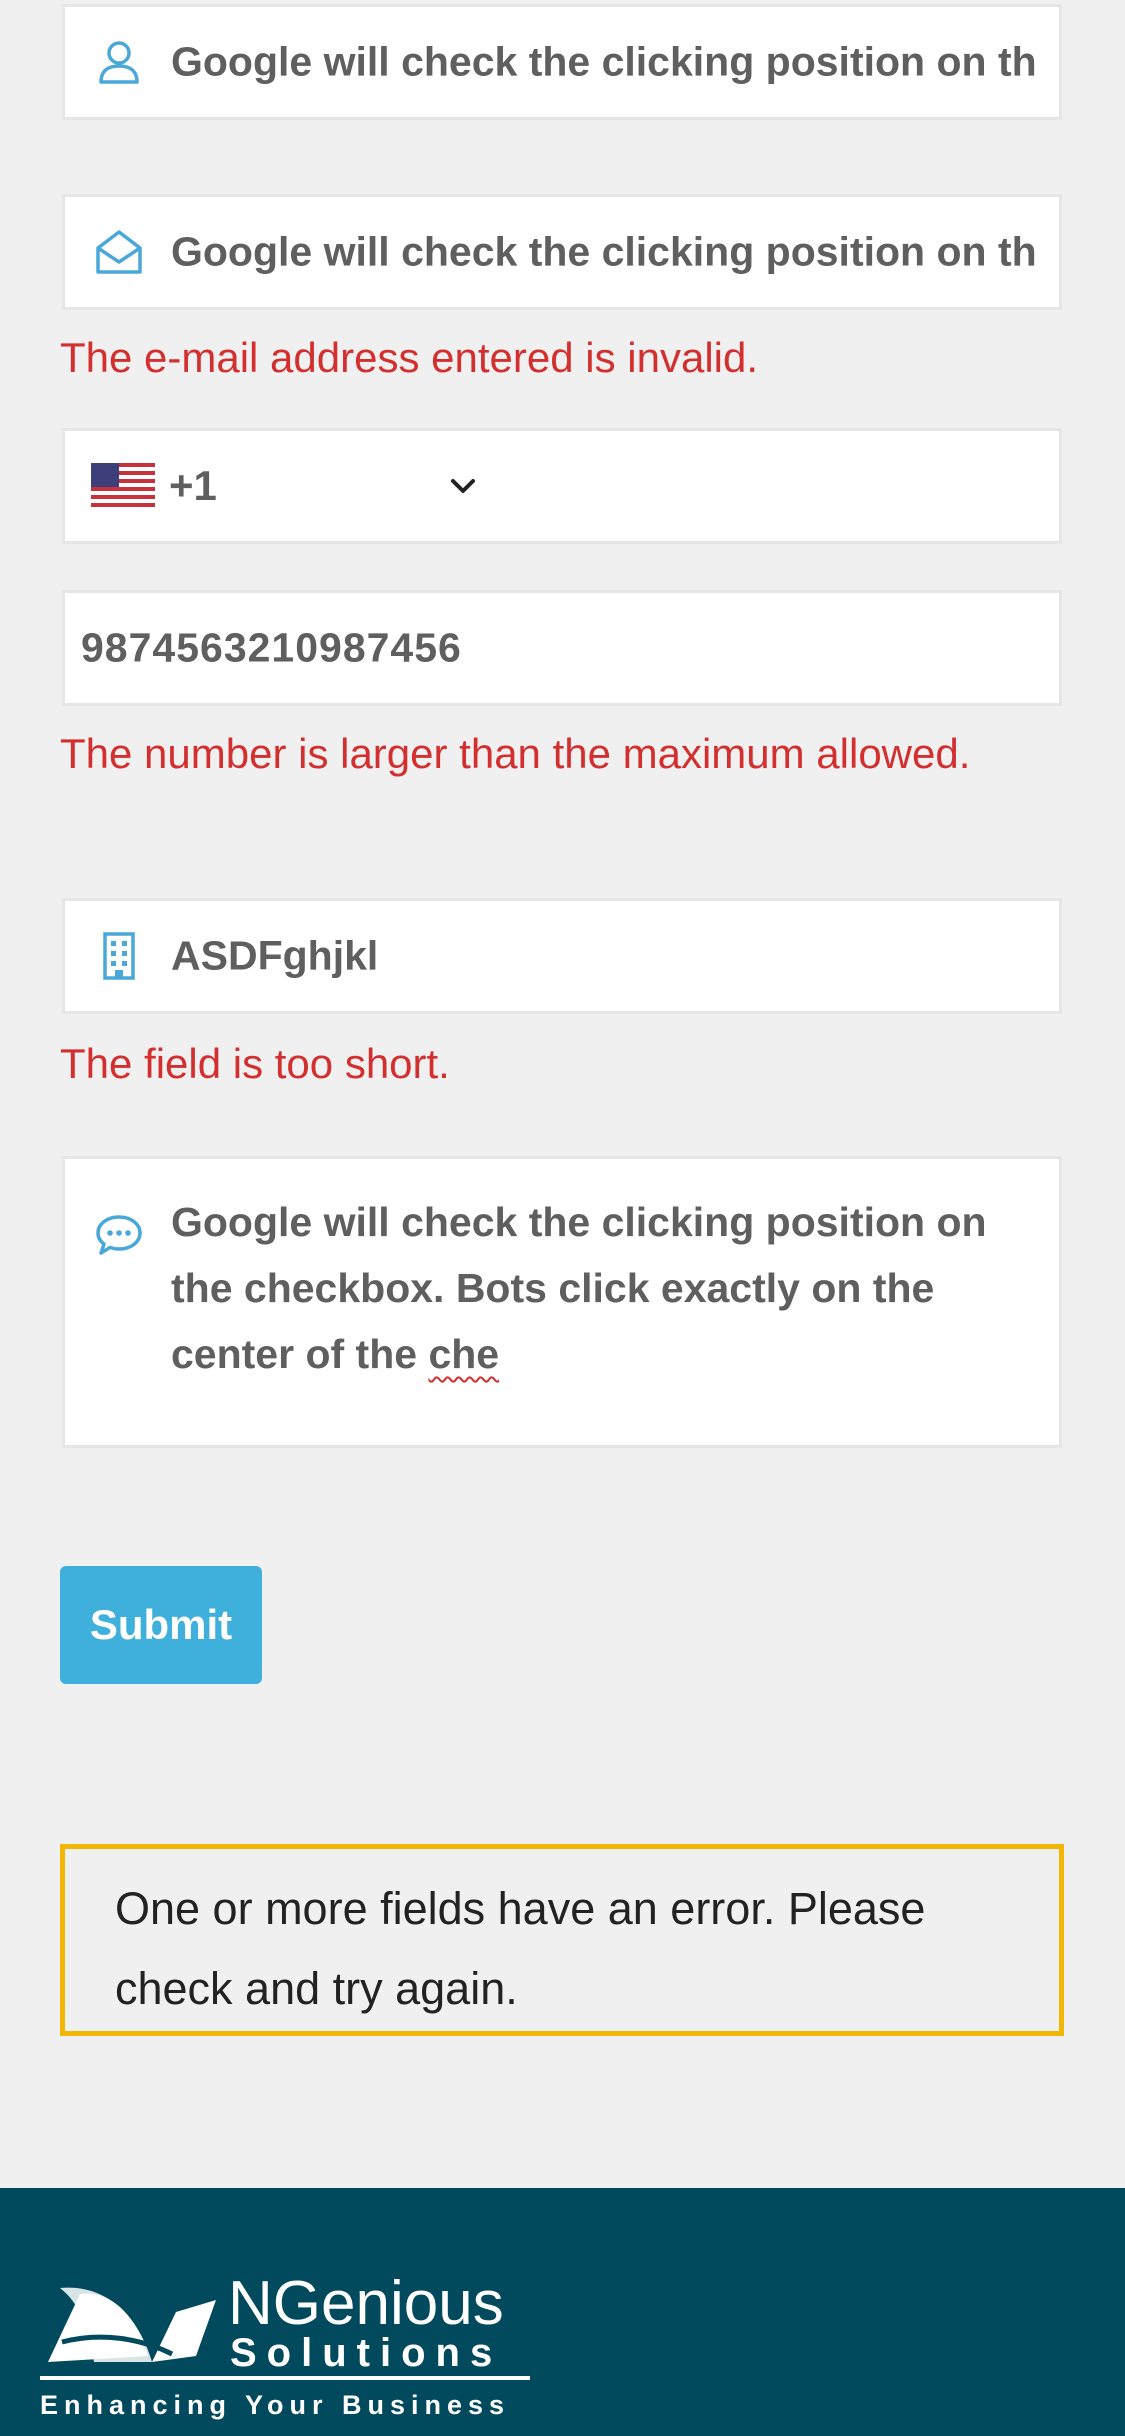  Describe the element at coordinates (123, 487) in the screenshot. I see `us-flag-icon` at that location.